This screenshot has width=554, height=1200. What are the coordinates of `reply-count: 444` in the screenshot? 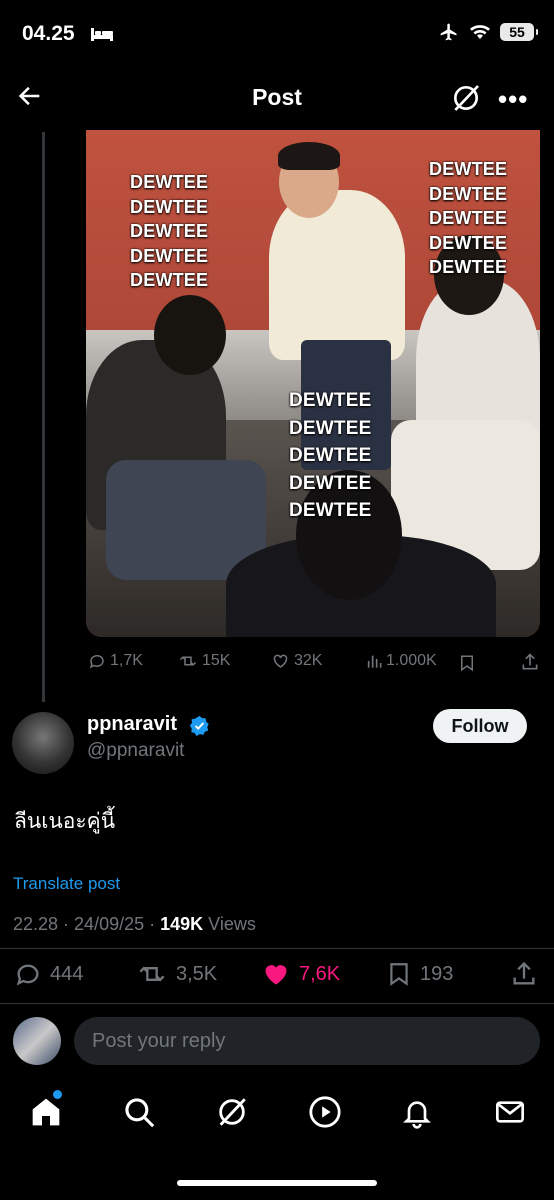 It's located at (67, 973).